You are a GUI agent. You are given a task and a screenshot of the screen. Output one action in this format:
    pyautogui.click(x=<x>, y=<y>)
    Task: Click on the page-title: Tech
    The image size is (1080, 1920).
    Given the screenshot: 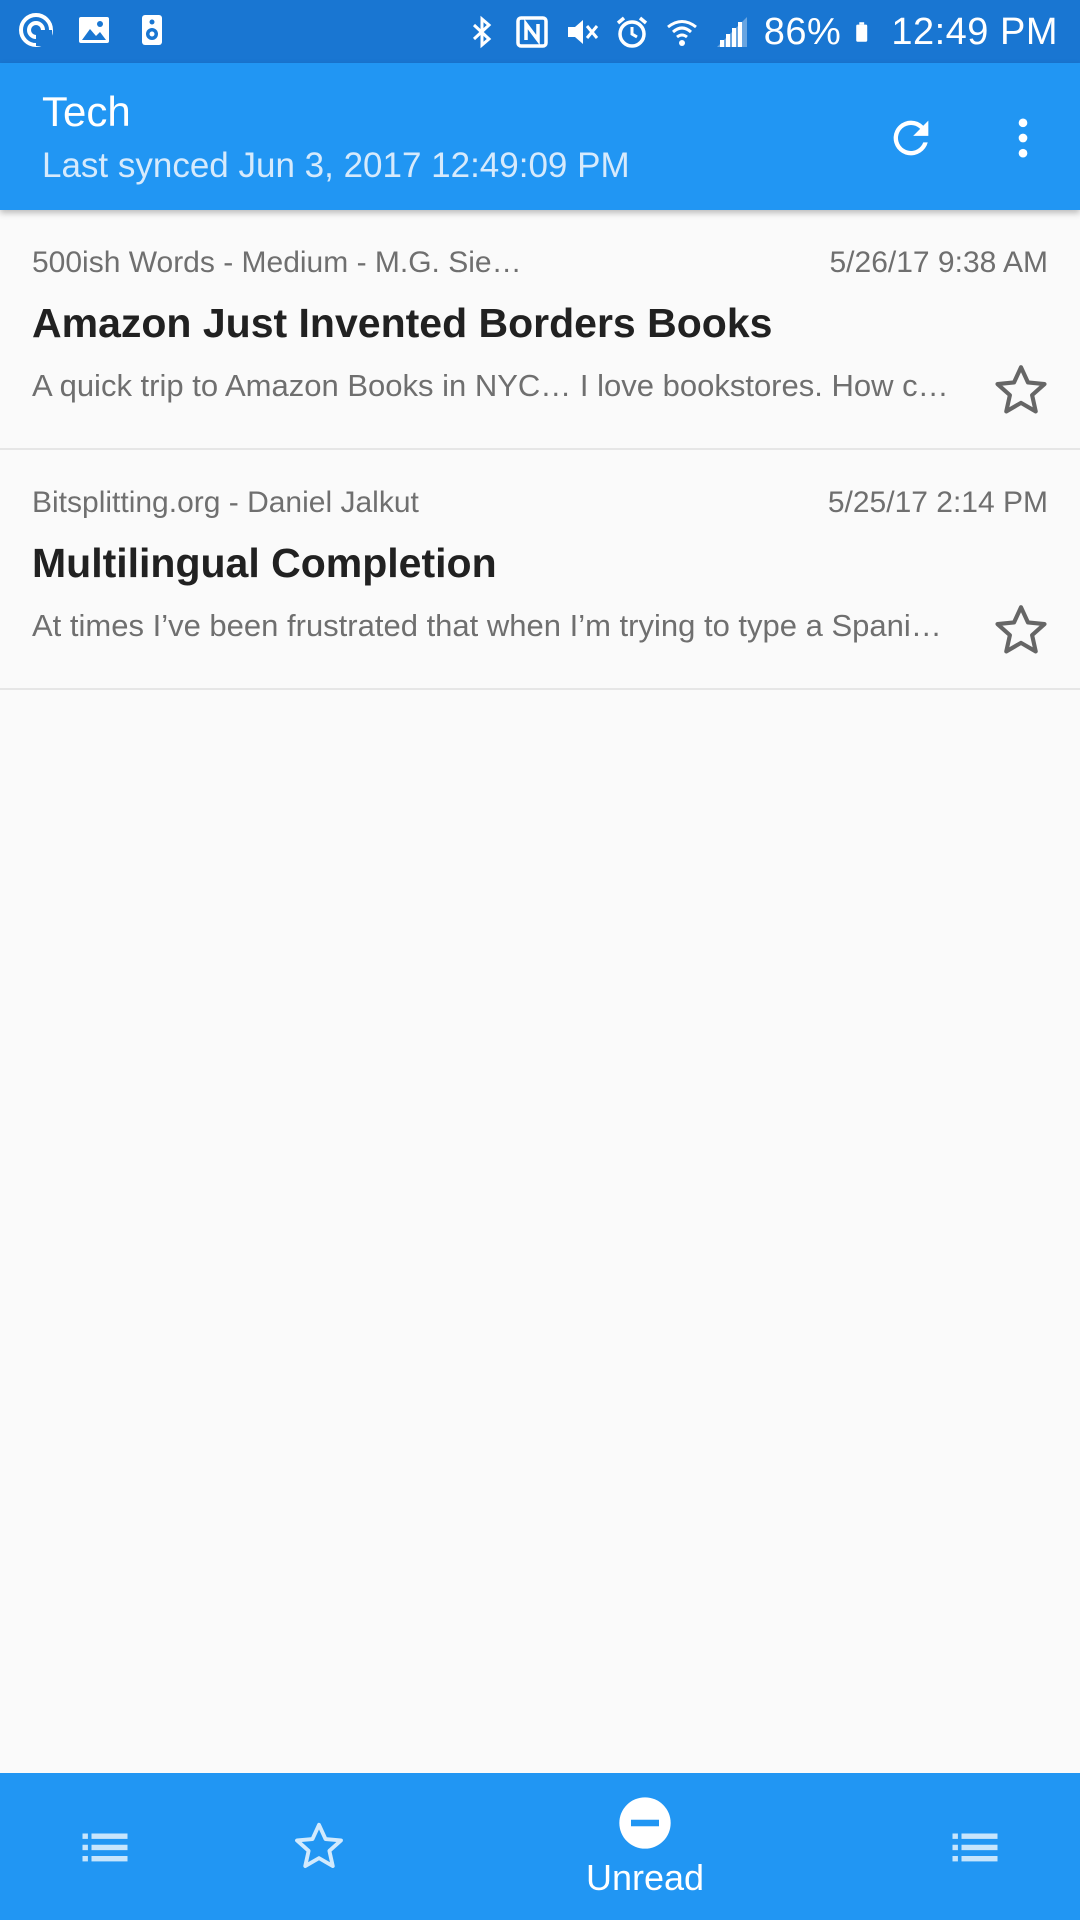 What is the action you would take?
    pyautogui.click(x=86, y=111)
    